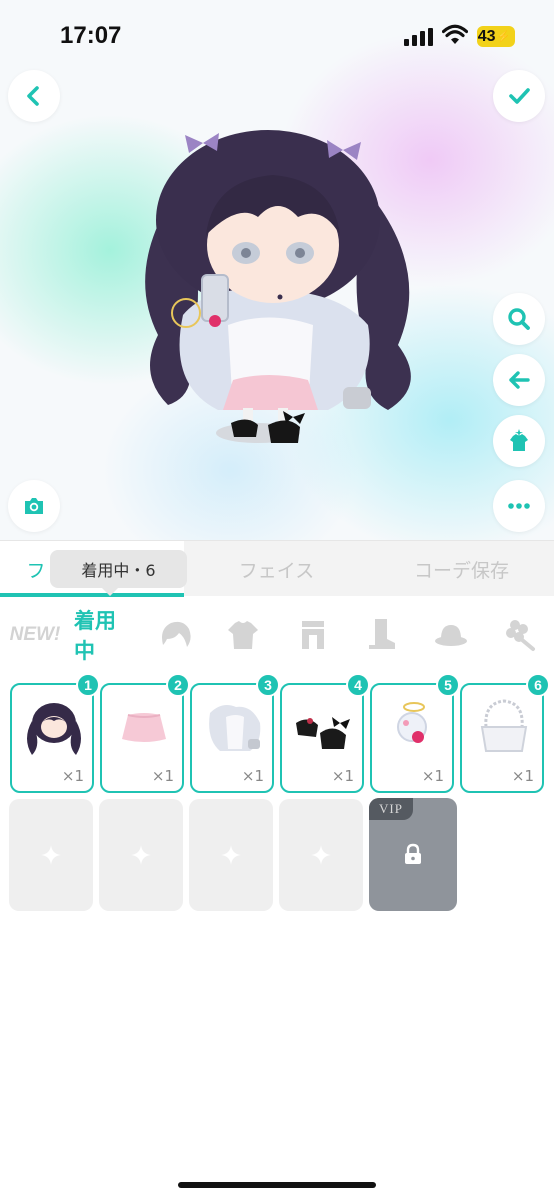 Image resolution: width=554 pixels, height=1200 pixels. I want to click on status-bar: 17:07 43 ⚡, so click(277, 35).